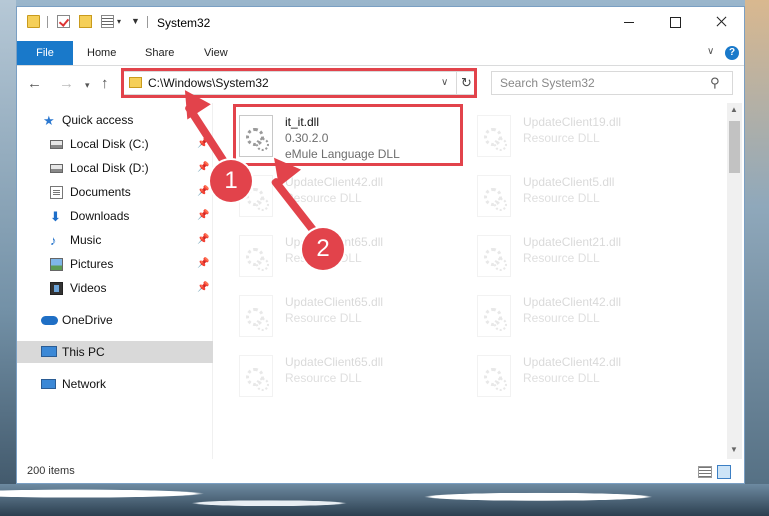 The width and height of the screenshot is (769, 516). Describe the element at coordinates (732, 53) in the screenshot. I see `help-icon: ?` at that location.